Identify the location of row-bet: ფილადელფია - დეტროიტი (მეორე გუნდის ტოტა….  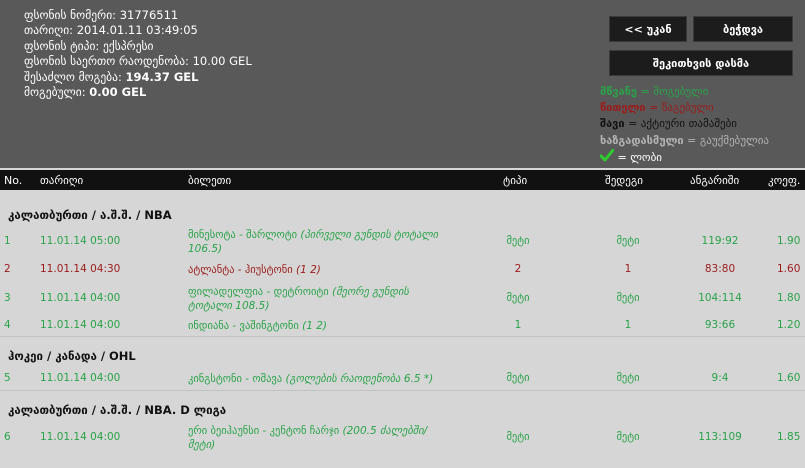
(333, 299).